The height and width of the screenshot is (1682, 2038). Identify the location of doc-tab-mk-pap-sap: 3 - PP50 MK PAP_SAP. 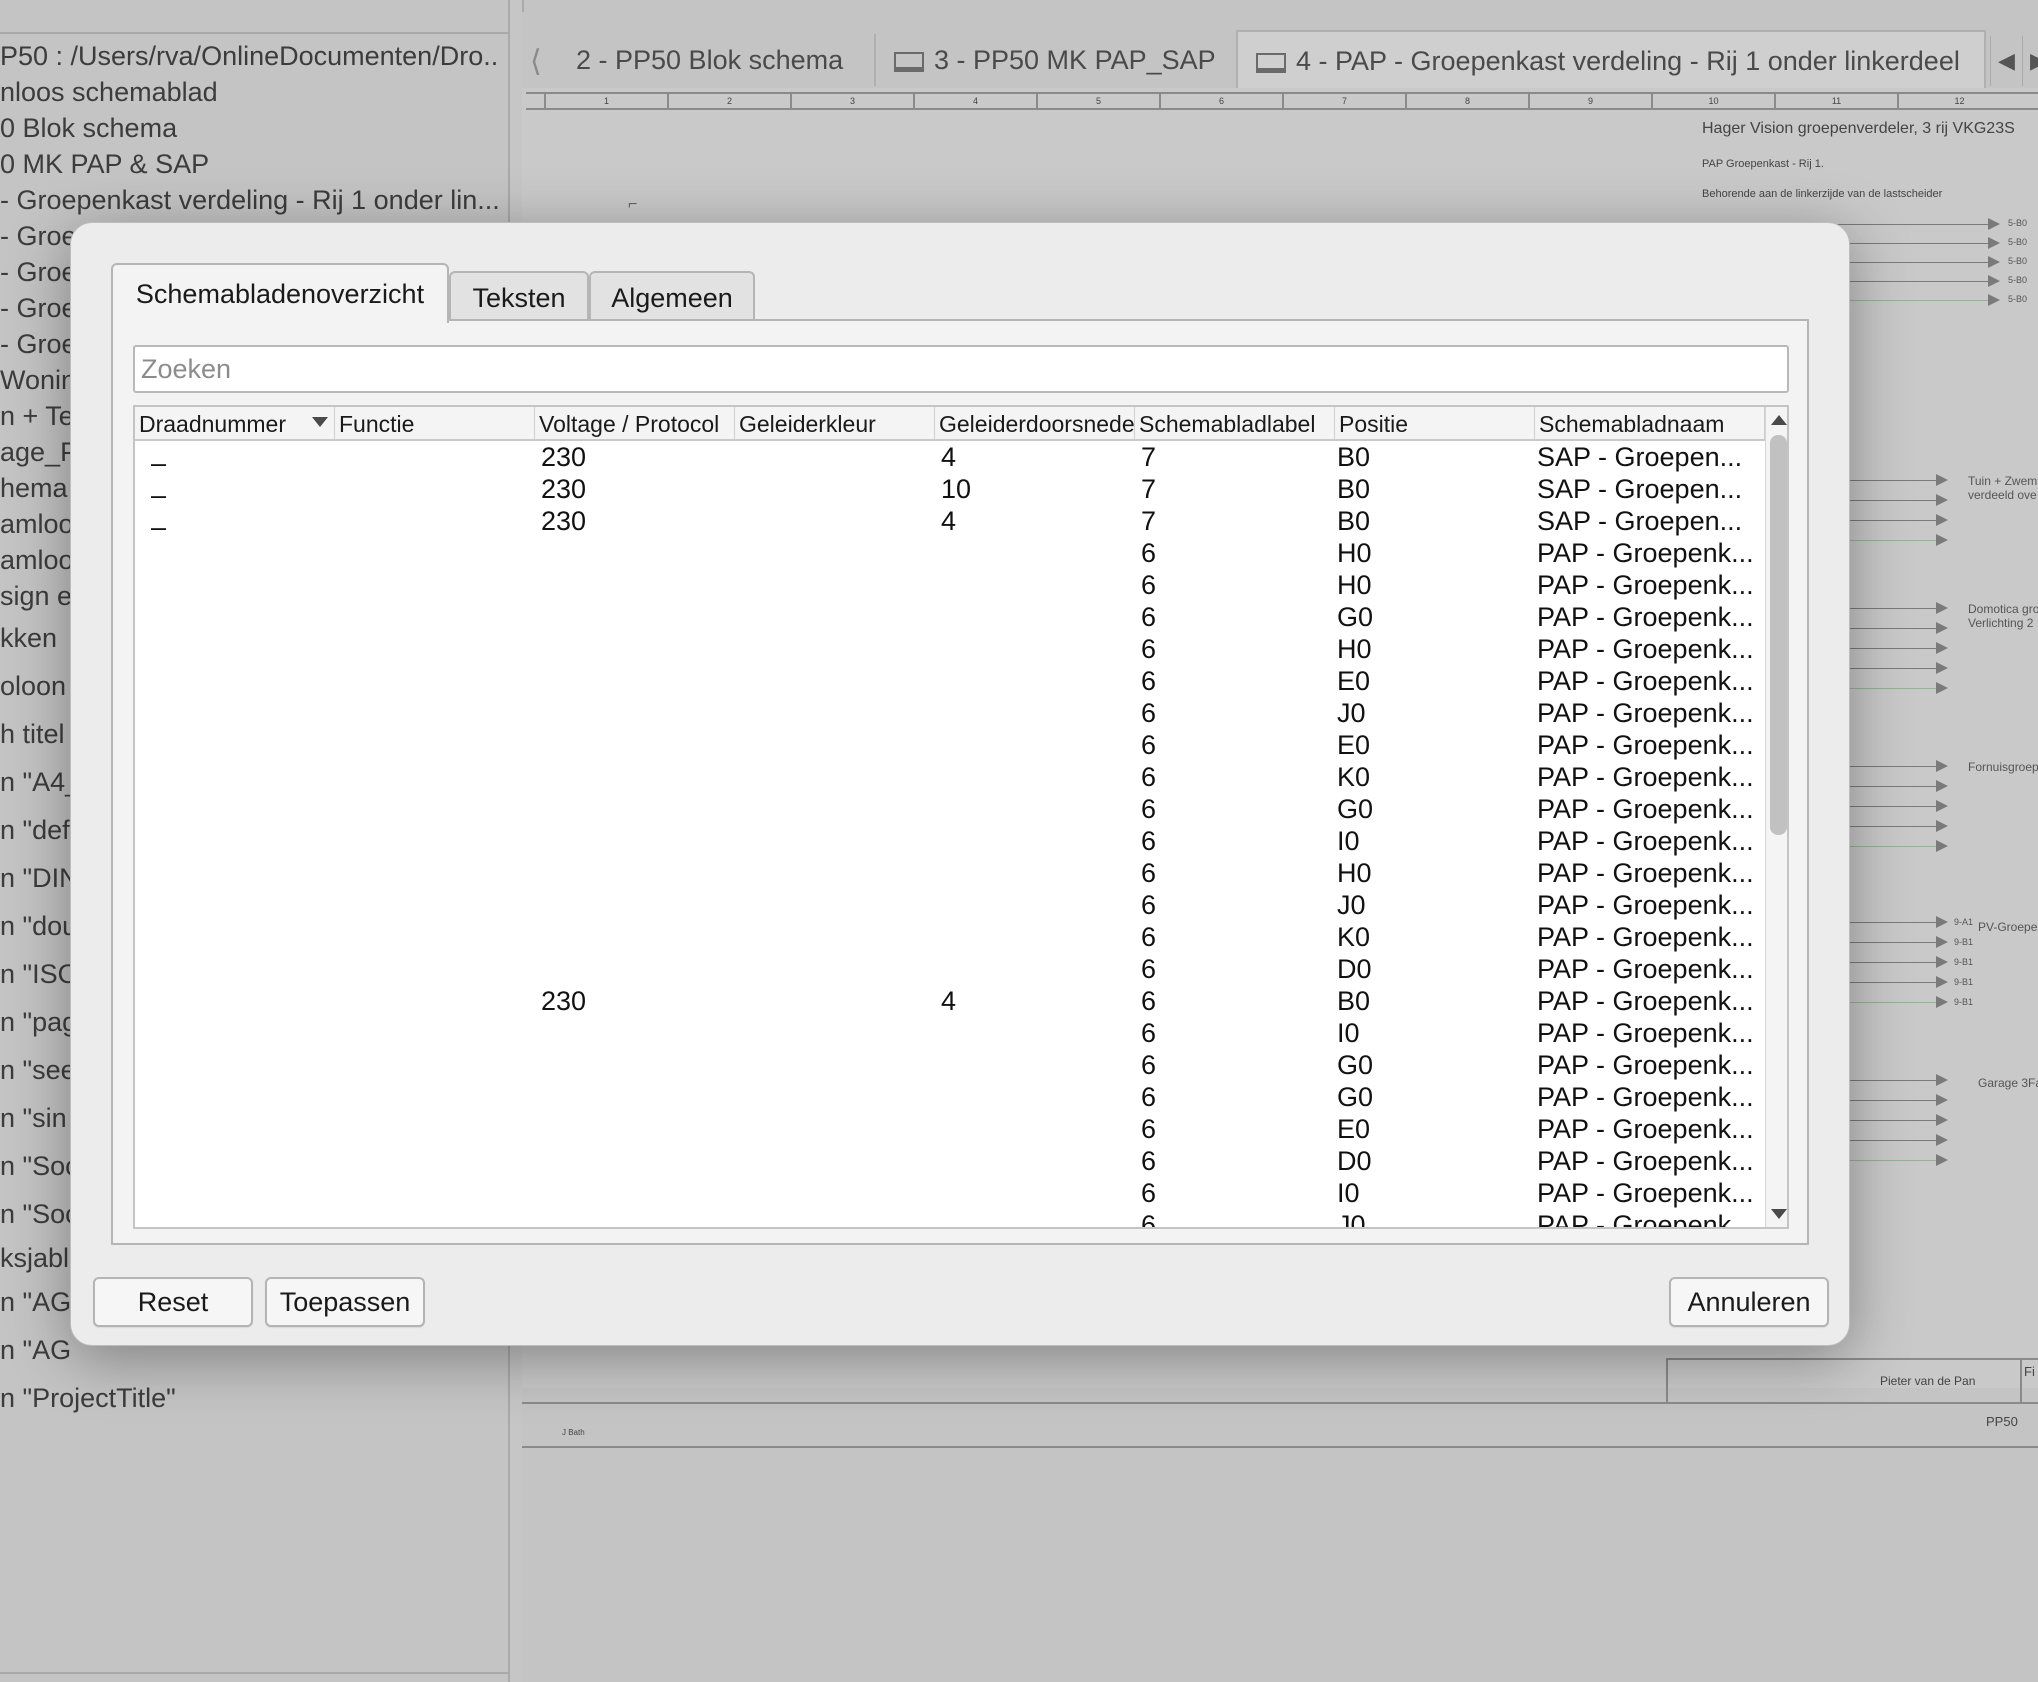
(1054, 60).